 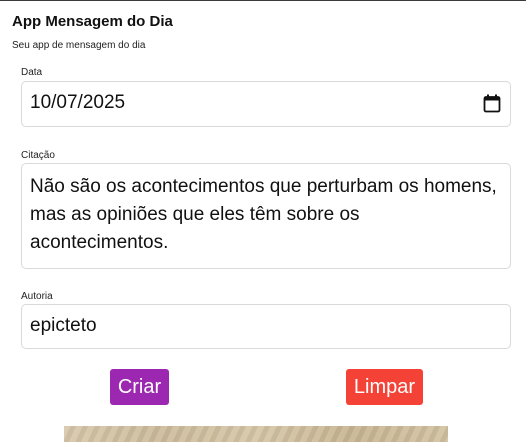 What do you see at coordinates (256, 434) in the screenshot?
I see `message-image` at bounding box center [256, 434].